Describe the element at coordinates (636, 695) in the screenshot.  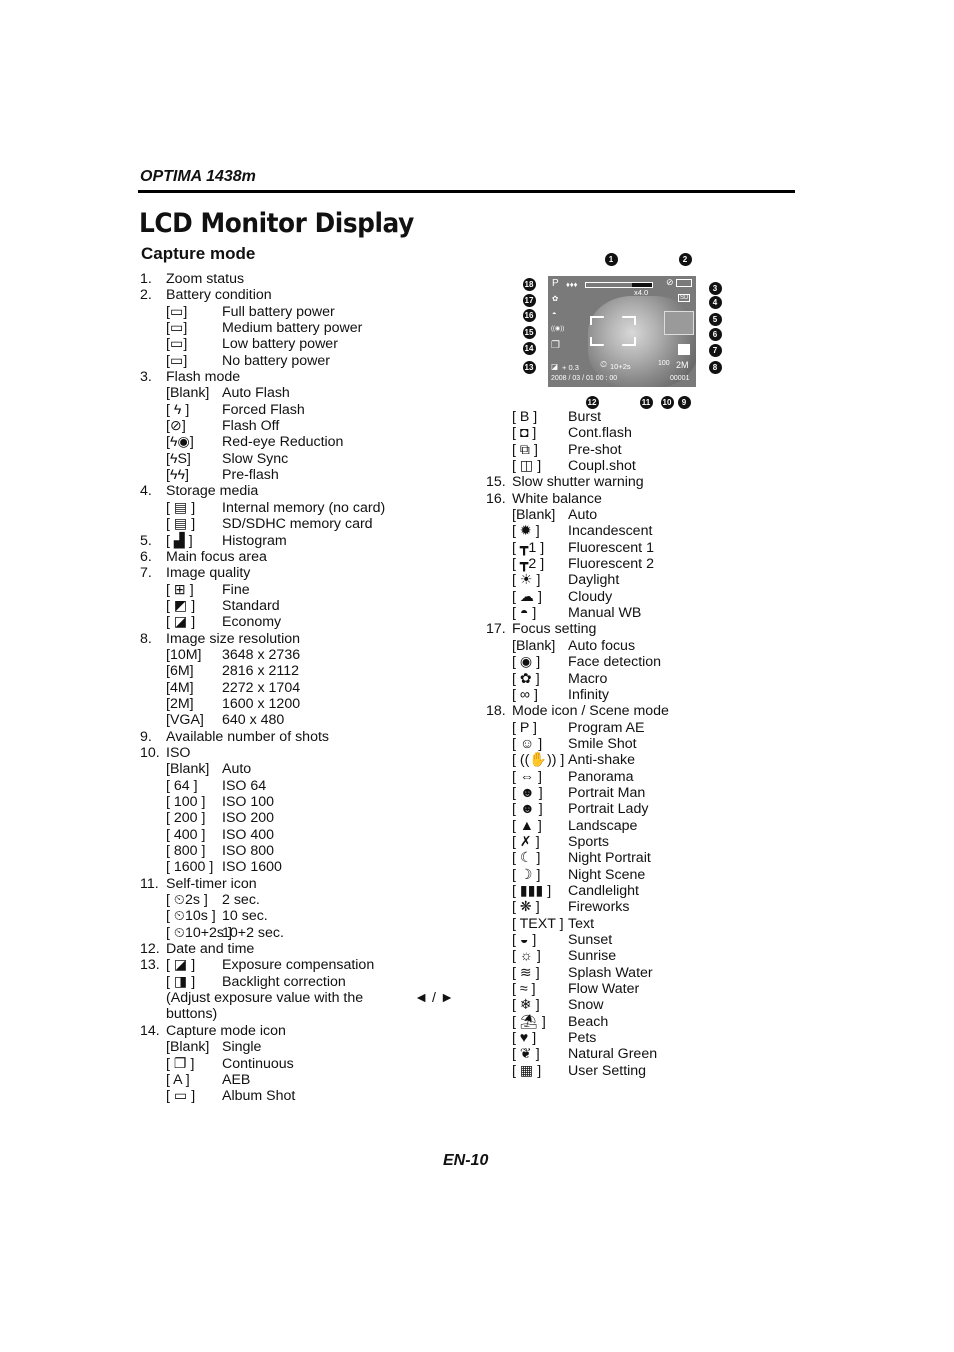
I see `list-item: [ ∞ ] Infinity` at that location.